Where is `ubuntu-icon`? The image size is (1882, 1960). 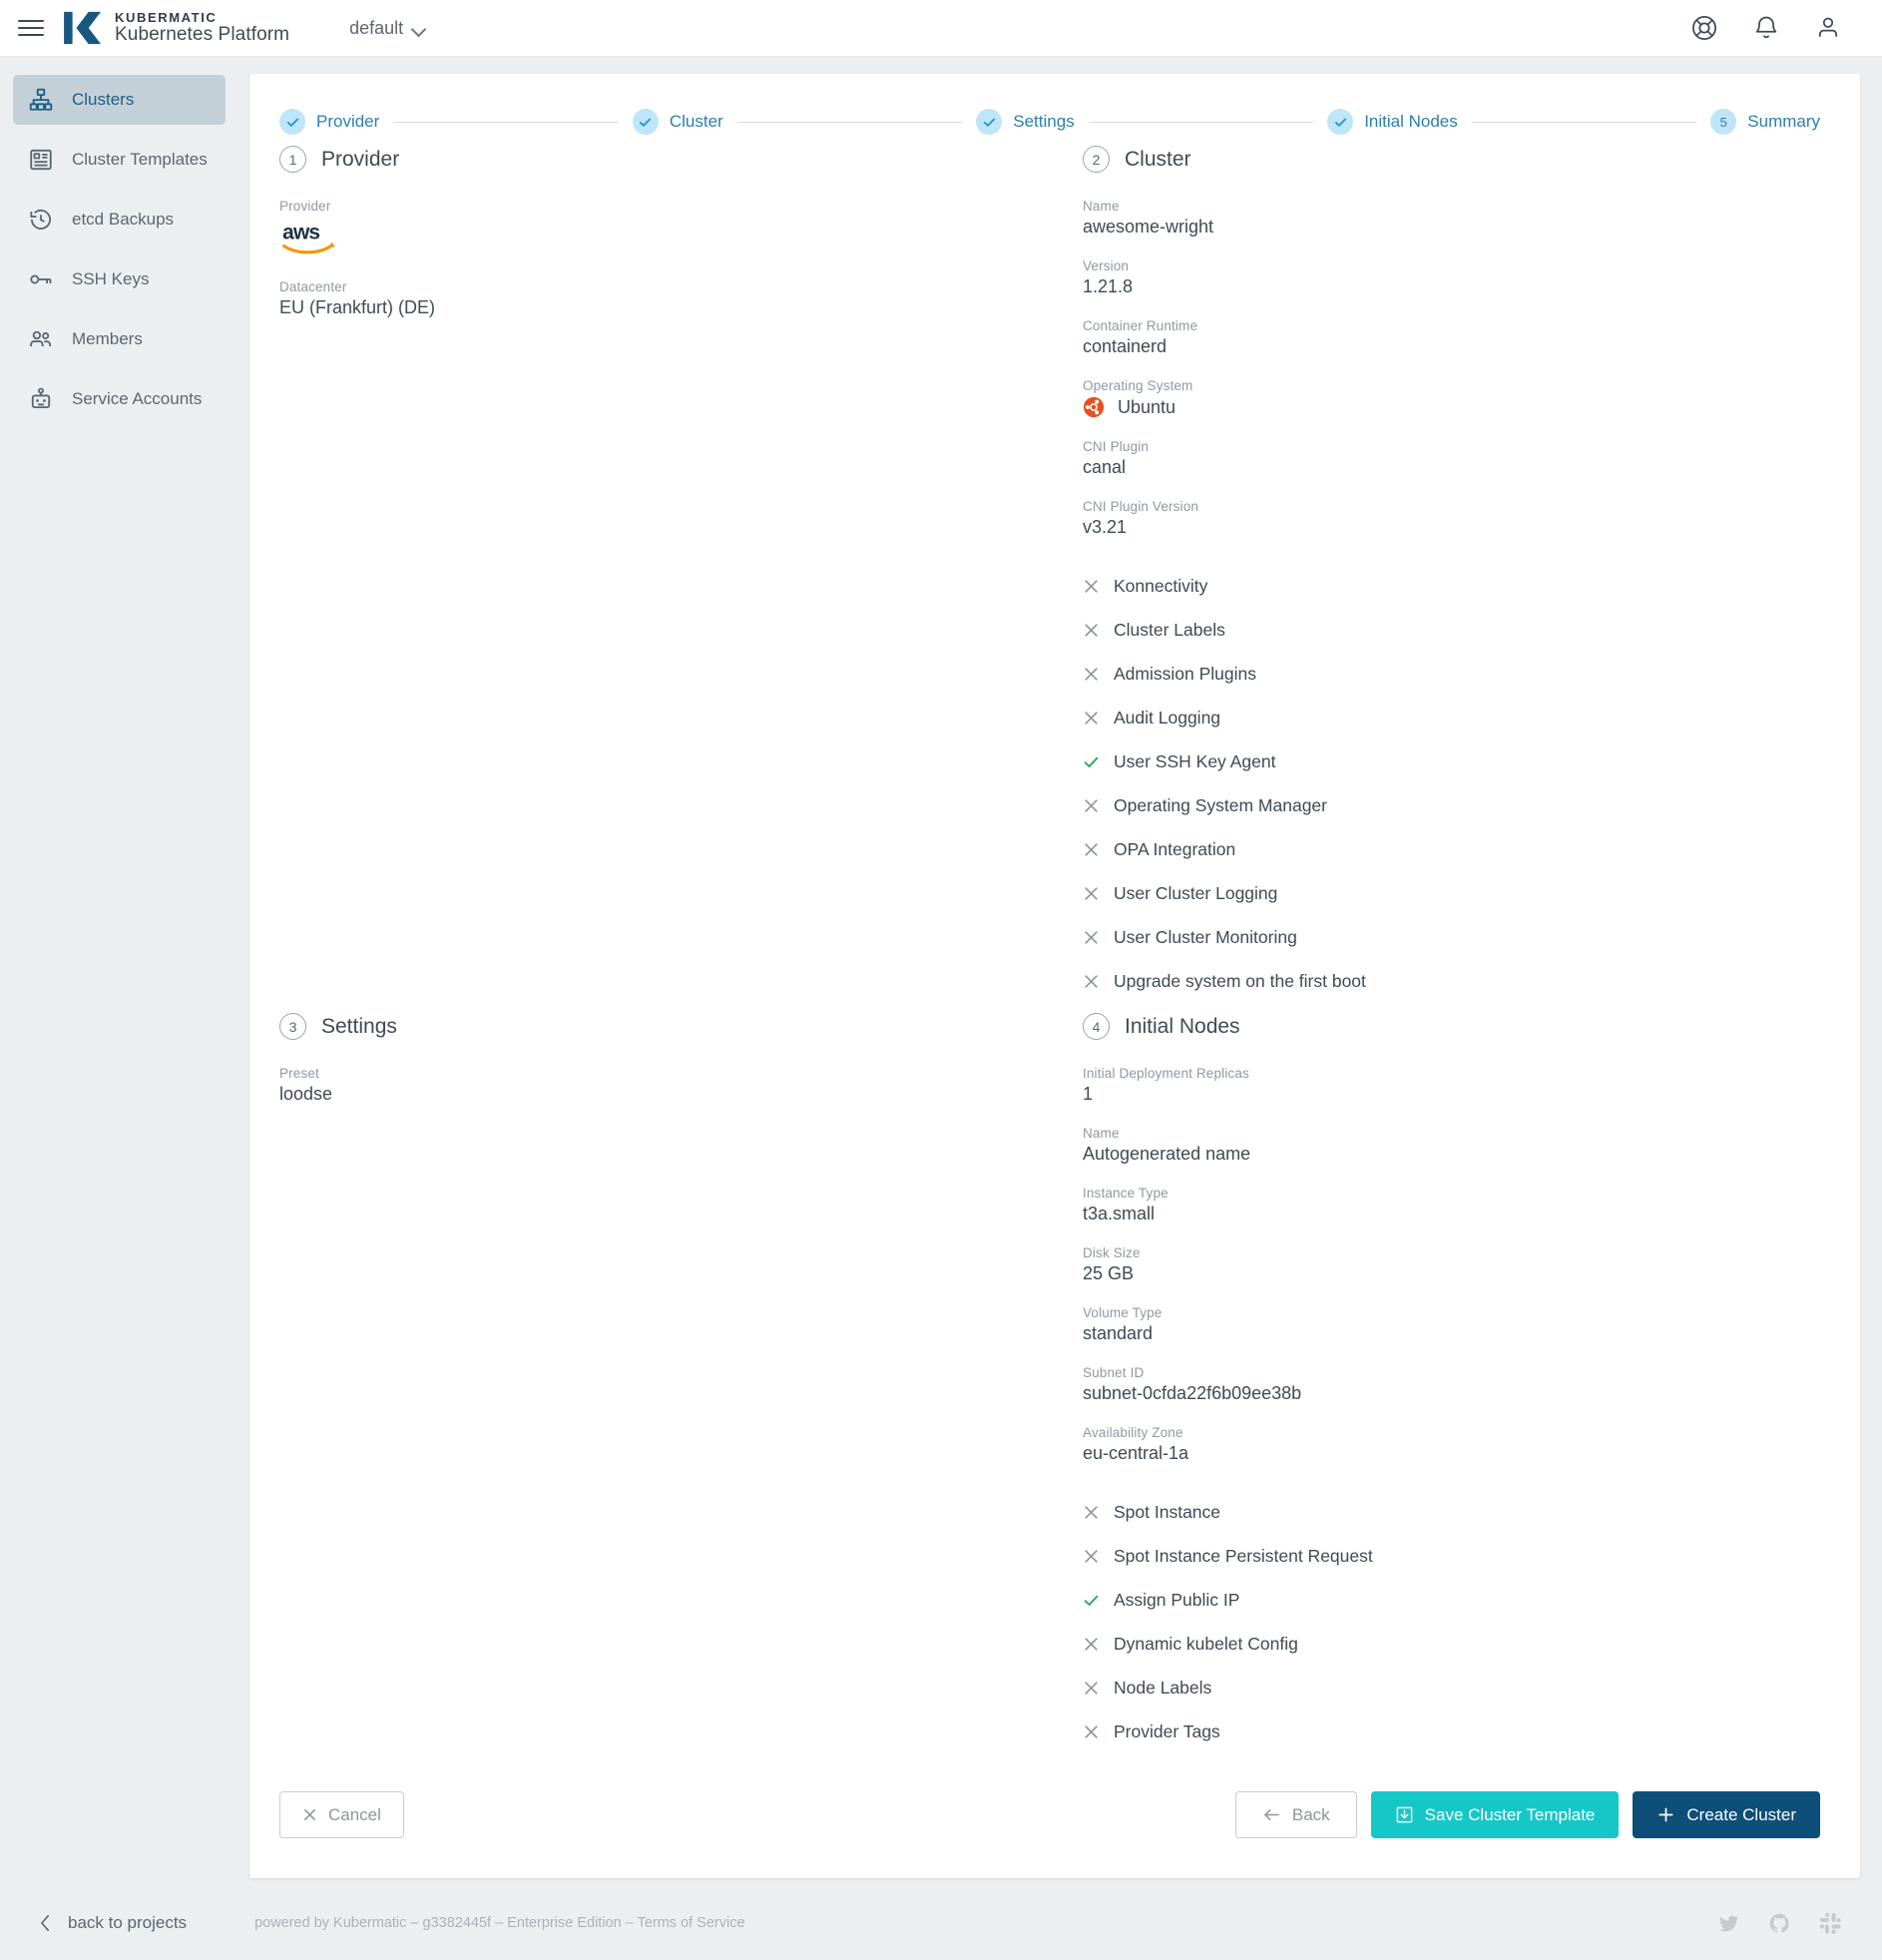 ubuntu-icon is located at coordinates (1094, 407).